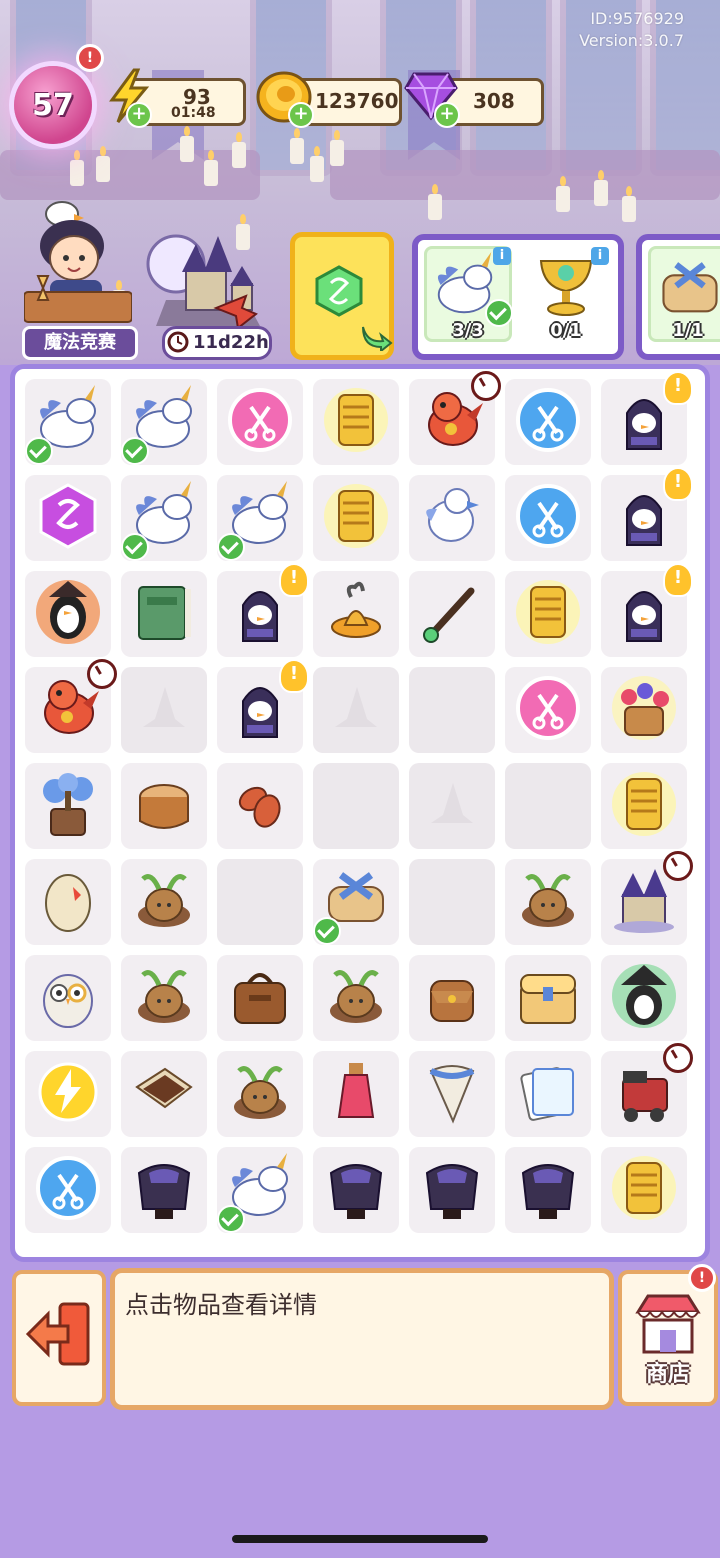  I want to click on shop-label: 商店, so click(667, 1374).